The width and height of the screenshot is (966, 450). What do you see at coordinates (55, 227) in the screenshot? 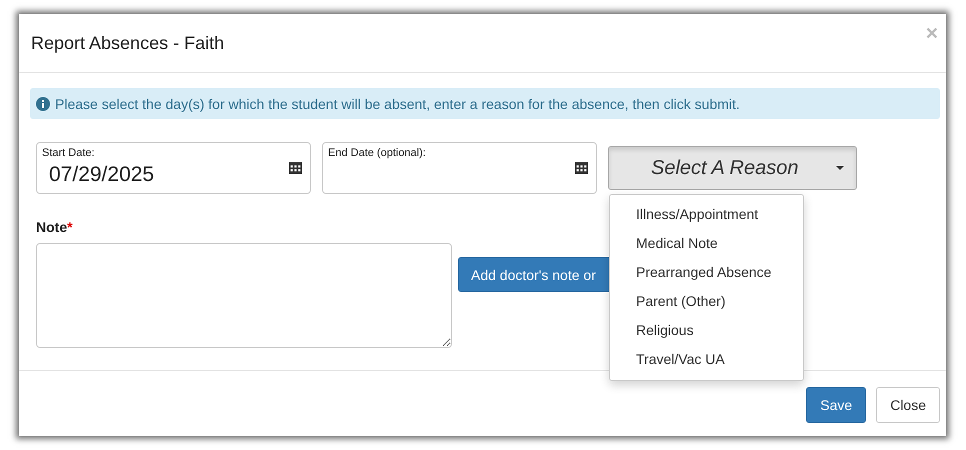
I see `note-label: Note*` at bounding box center [55, 227].